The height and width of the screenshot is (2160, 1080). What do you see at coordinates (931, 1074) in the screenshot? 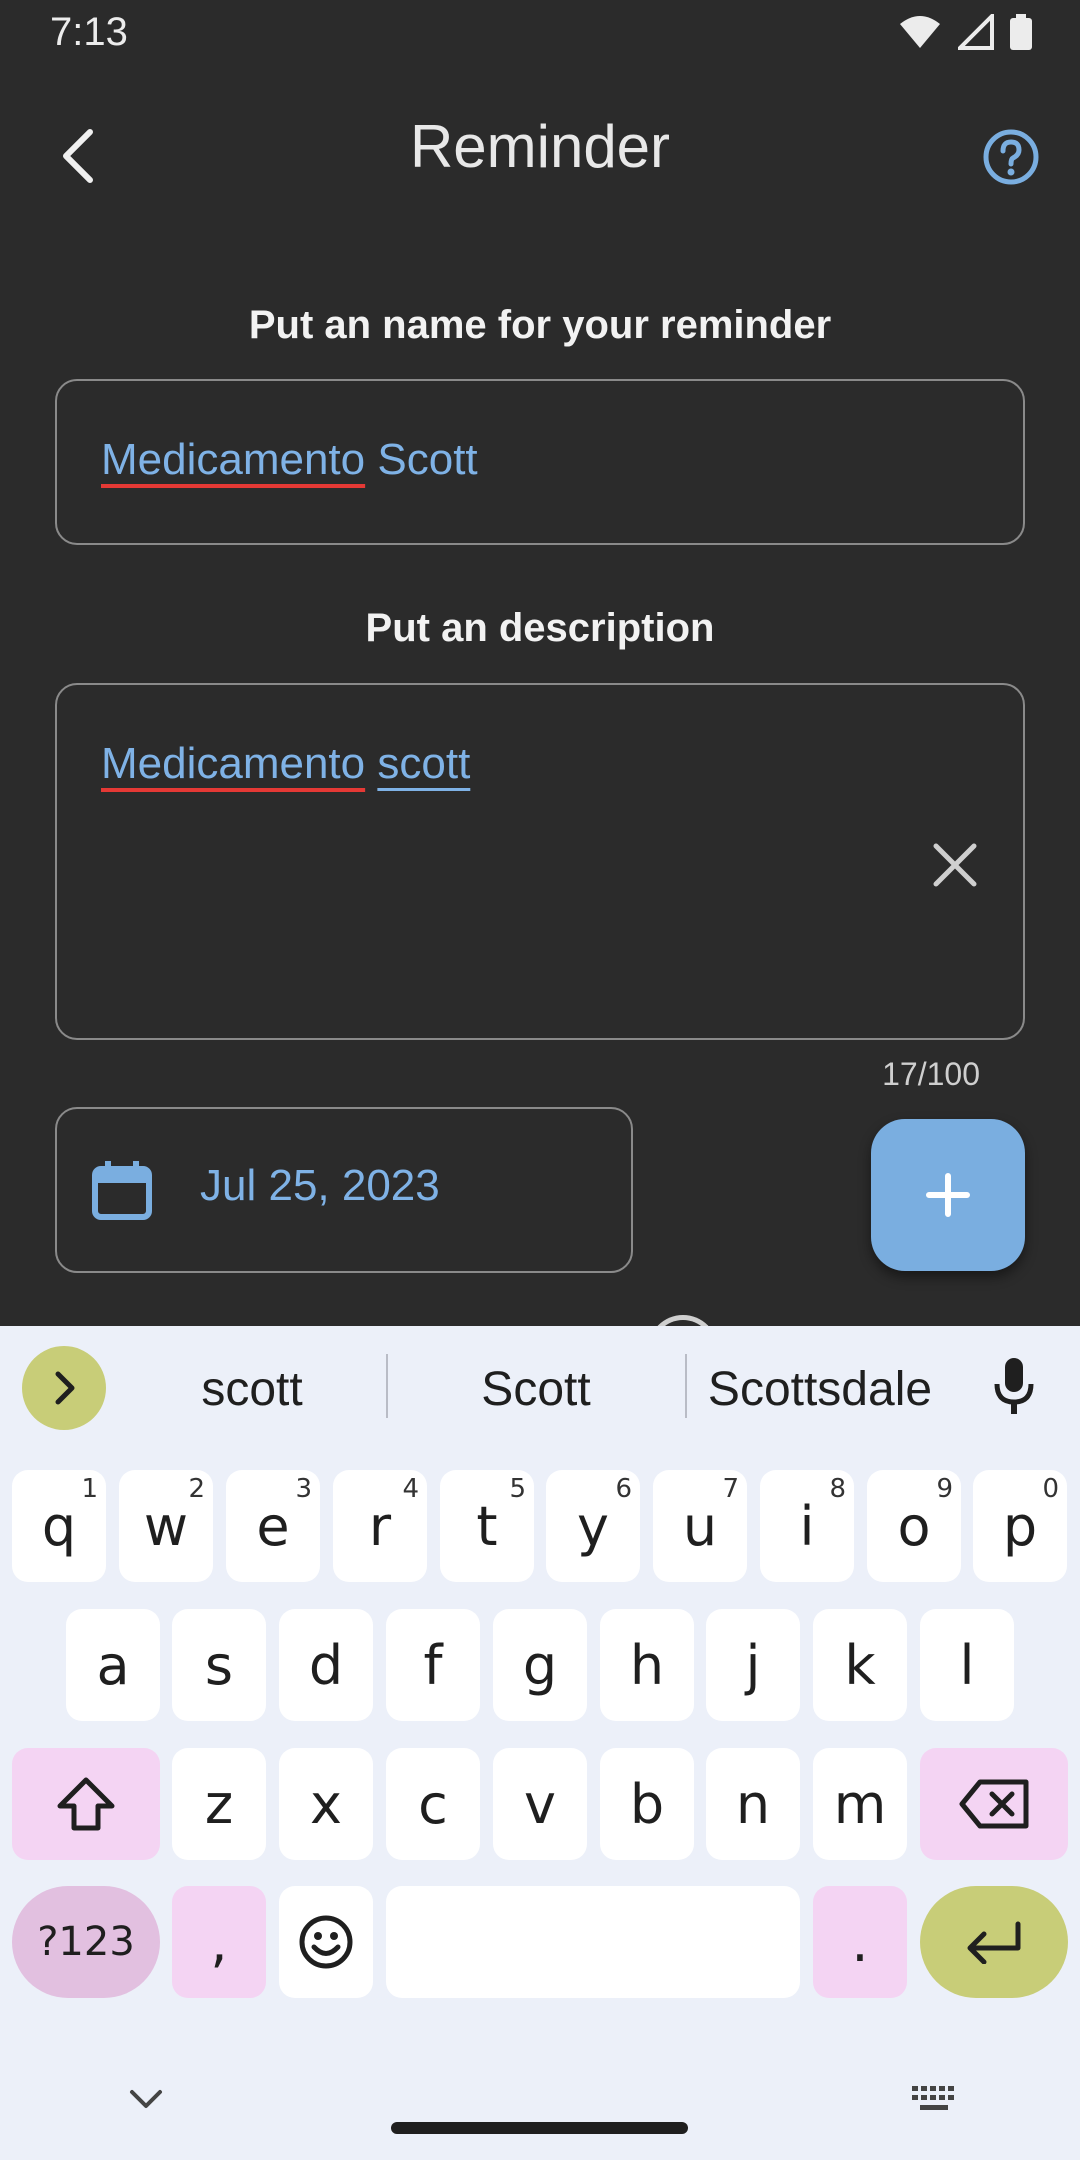
I see `character-counter: 17/100` at bounding box center [931, 1074].